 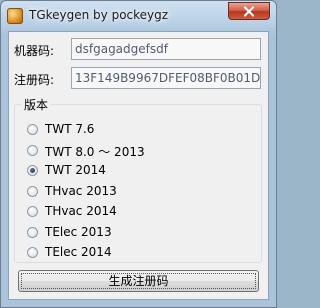 What do you see at coordinates (78, 252) in the screenshot?
I see `version-option-label: TElec 2014` at bounding box center [78, 252].